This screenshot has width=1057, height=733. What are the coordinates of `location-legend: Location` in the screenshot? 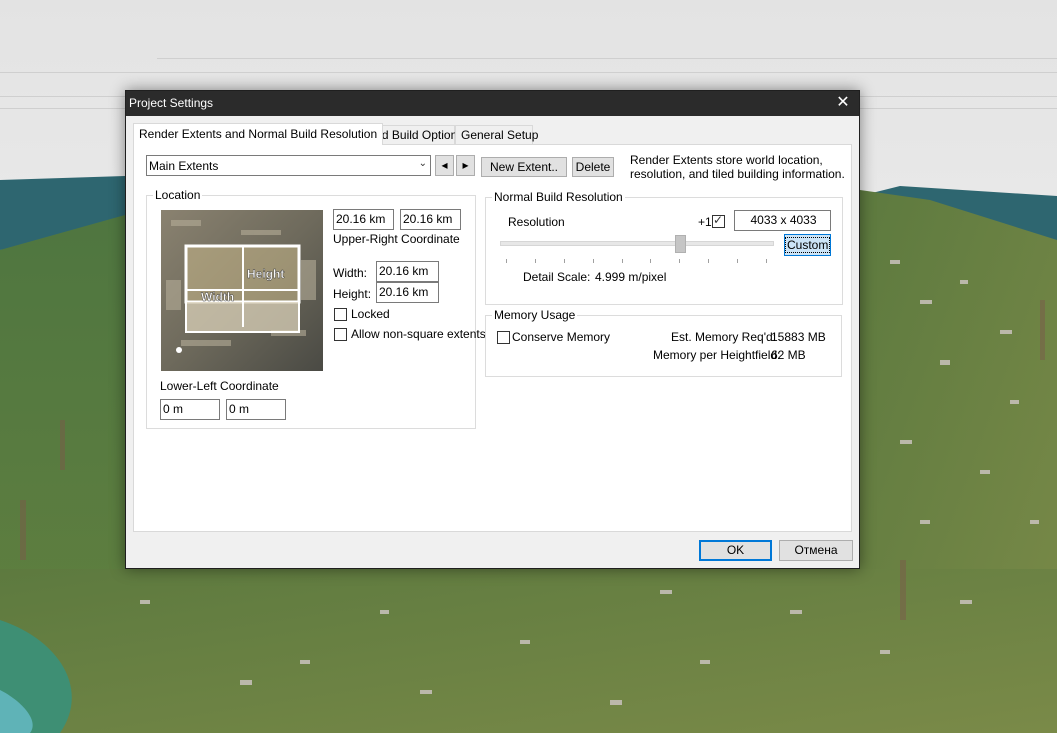 It's located at (178, 195).